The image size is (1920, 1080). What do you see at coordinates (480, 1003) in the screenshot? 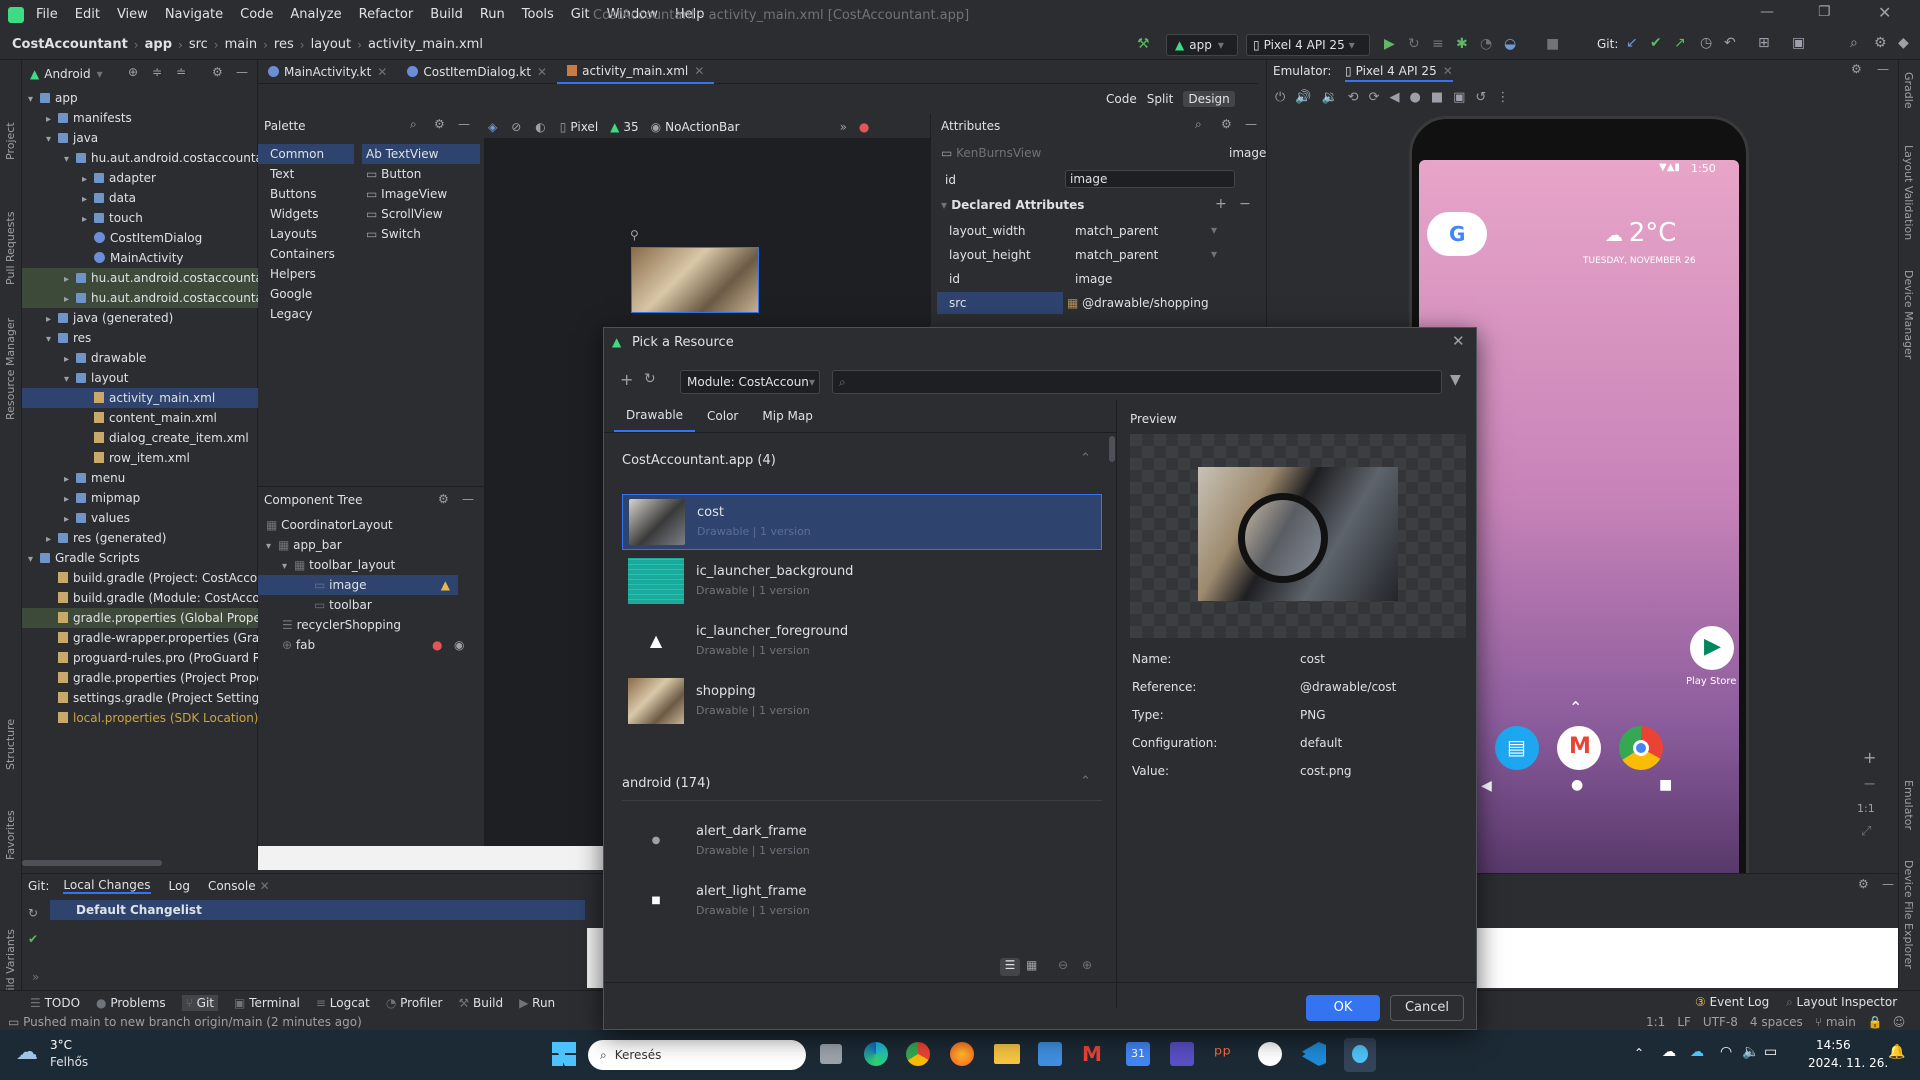
I see `build-button: ⚒ Build` at bounding box center [480, 1003].